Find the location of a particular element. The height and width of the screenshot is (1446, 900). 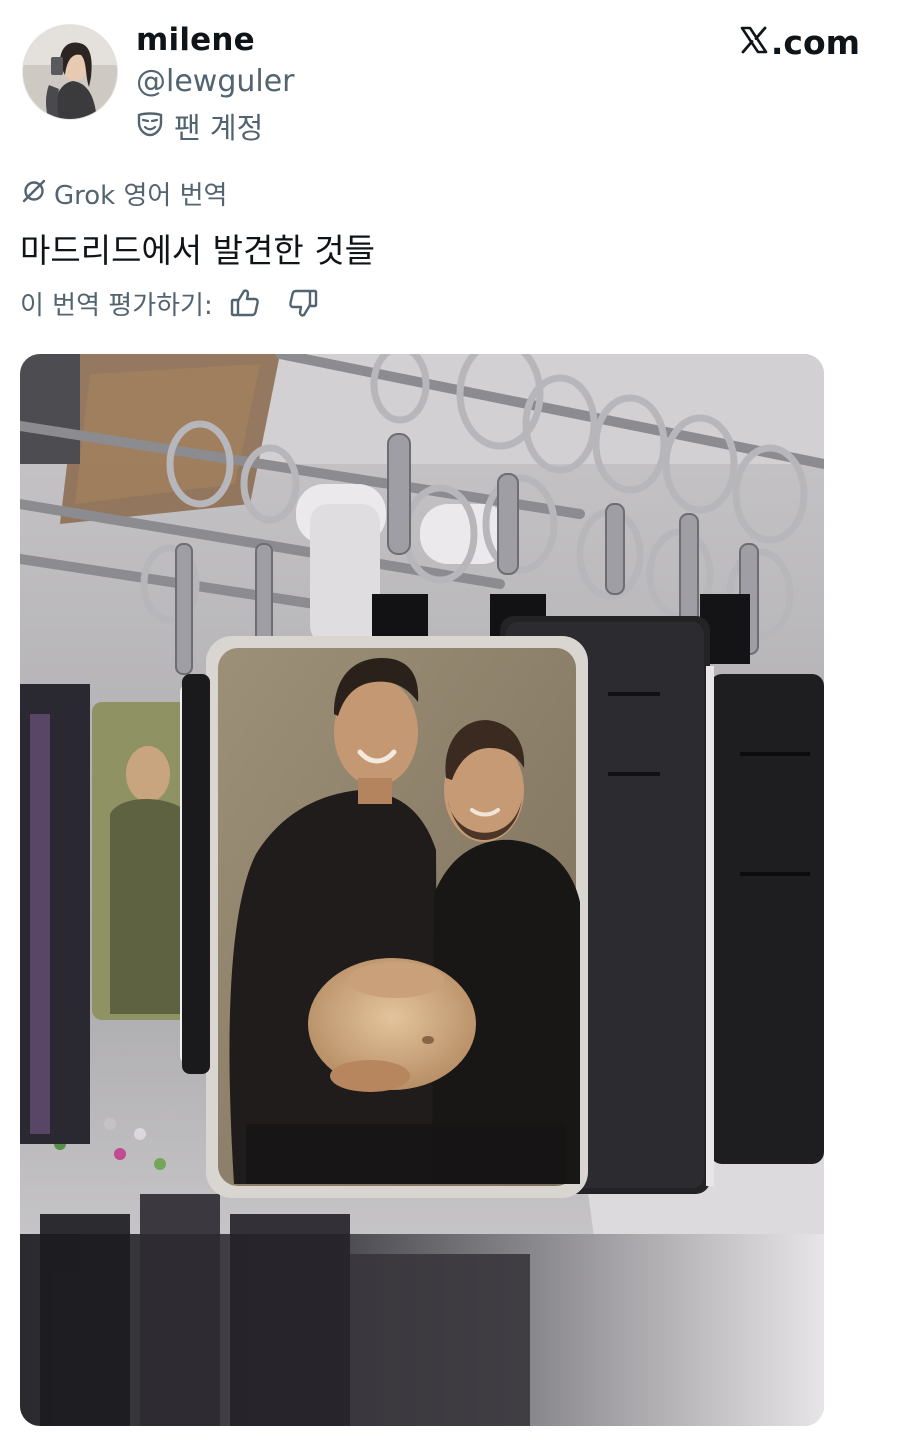

x-logo-icon is located at coordinates (754, 42).